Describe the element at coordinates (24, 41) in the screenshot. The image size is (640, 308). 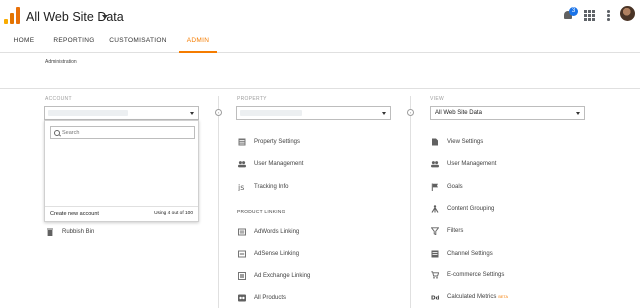
I see `tab-home: HOME` at that location.